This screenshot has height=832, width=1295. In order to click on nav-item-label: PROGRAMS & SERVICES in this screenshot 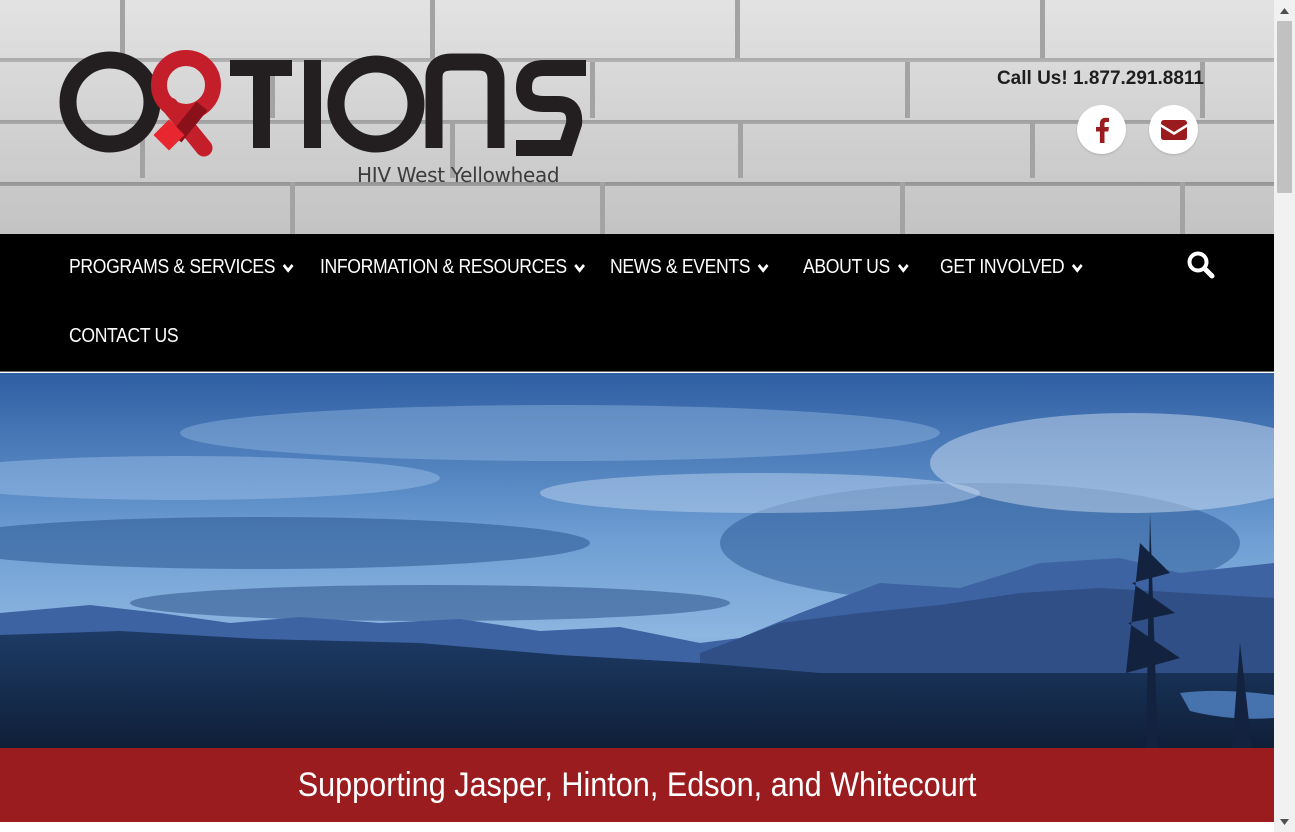, I will do `click(172, 267)`.